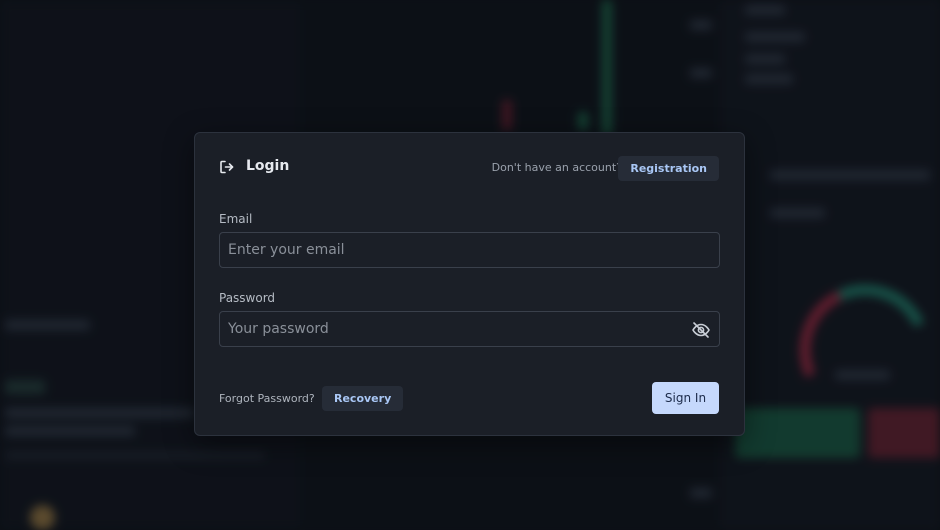 The height and width of the screenshot is (530, 940). I want to click on sign-in-button: Sign In, so click(685, 398).